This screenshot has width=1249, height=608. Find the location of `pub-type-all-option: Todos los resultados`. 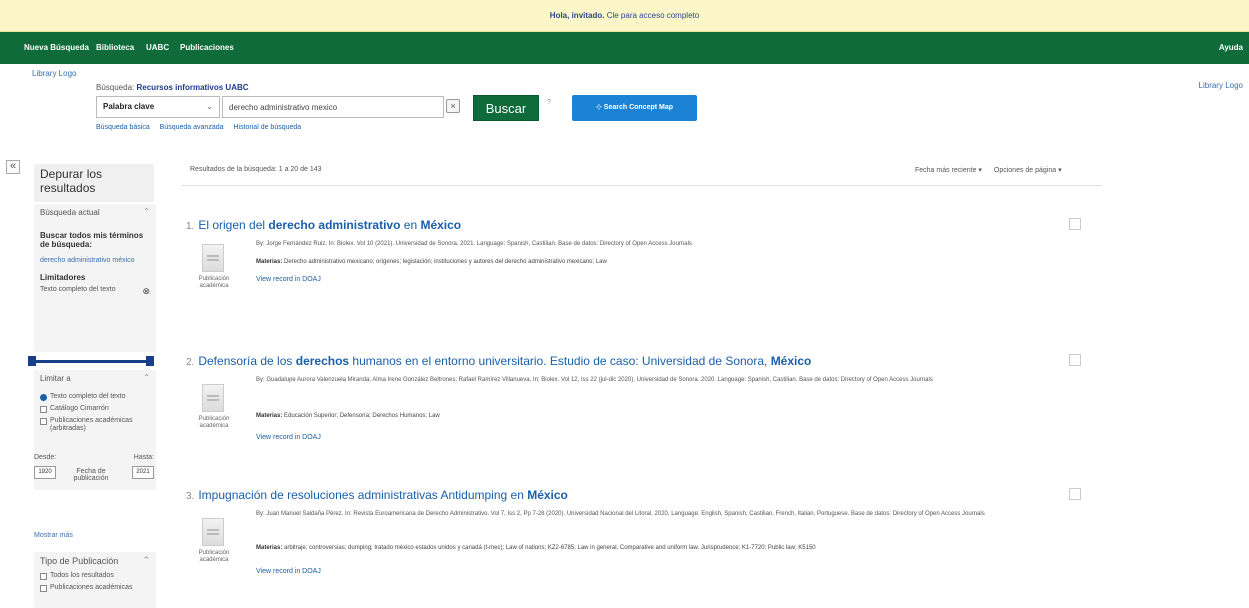

pub-type-all-option: Todos los resultados is located at coordinates (95, 576).